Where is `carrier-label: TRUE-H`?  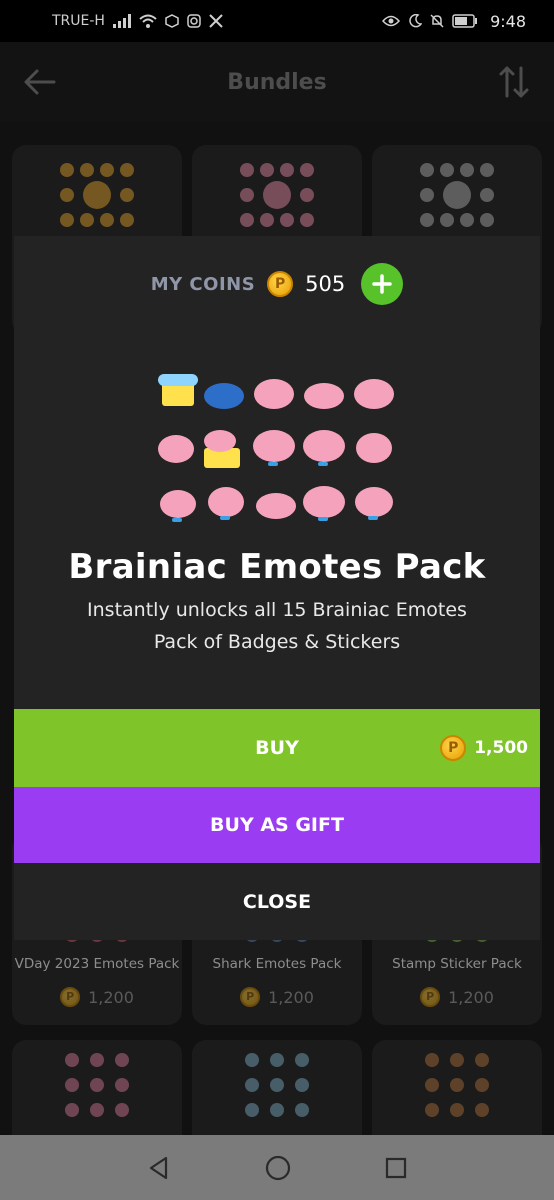 carrier-label: TRUE-H is located at coordinates (78, 21).